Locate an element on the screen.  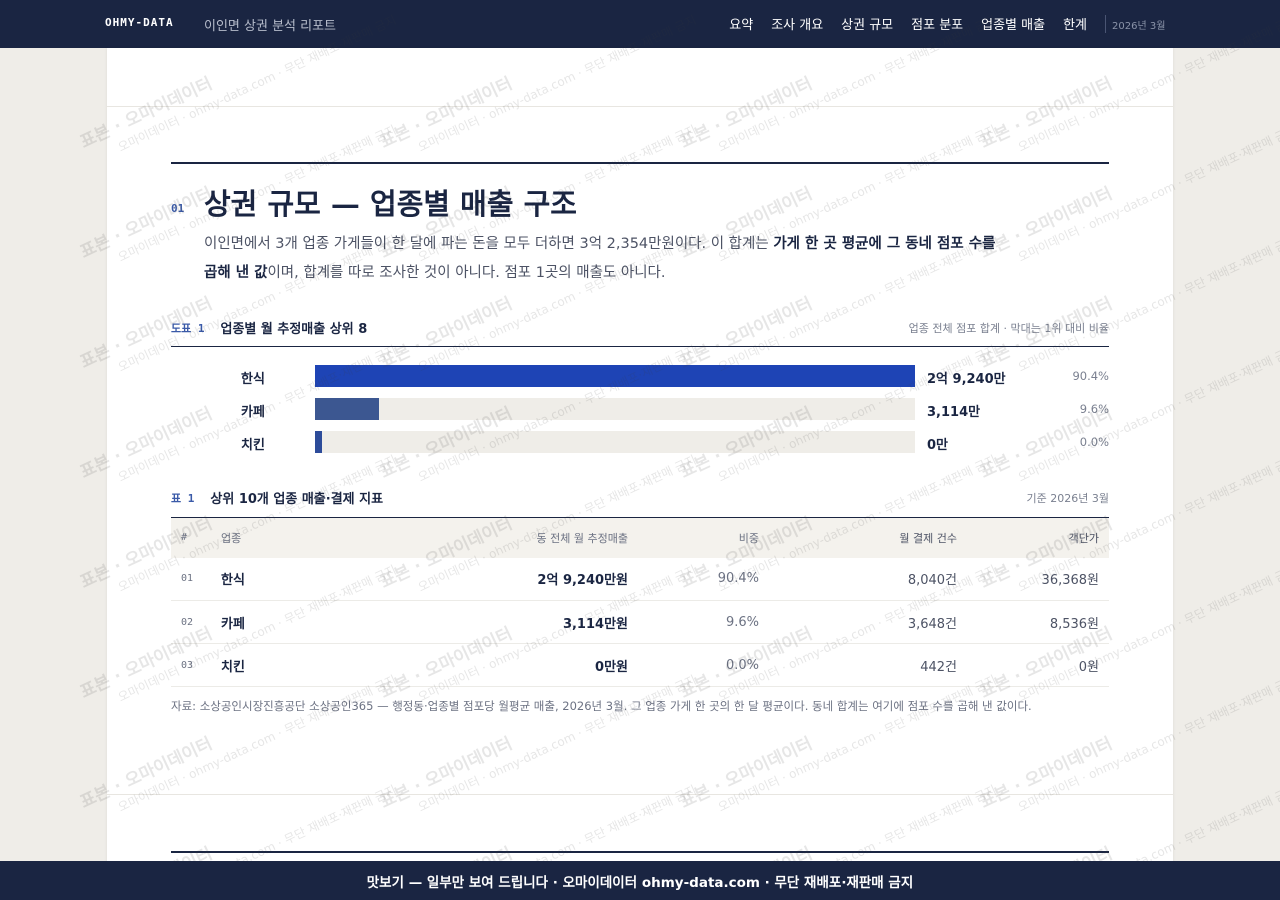
cell-count: 3,648건 is located at coordinates (868, 622).